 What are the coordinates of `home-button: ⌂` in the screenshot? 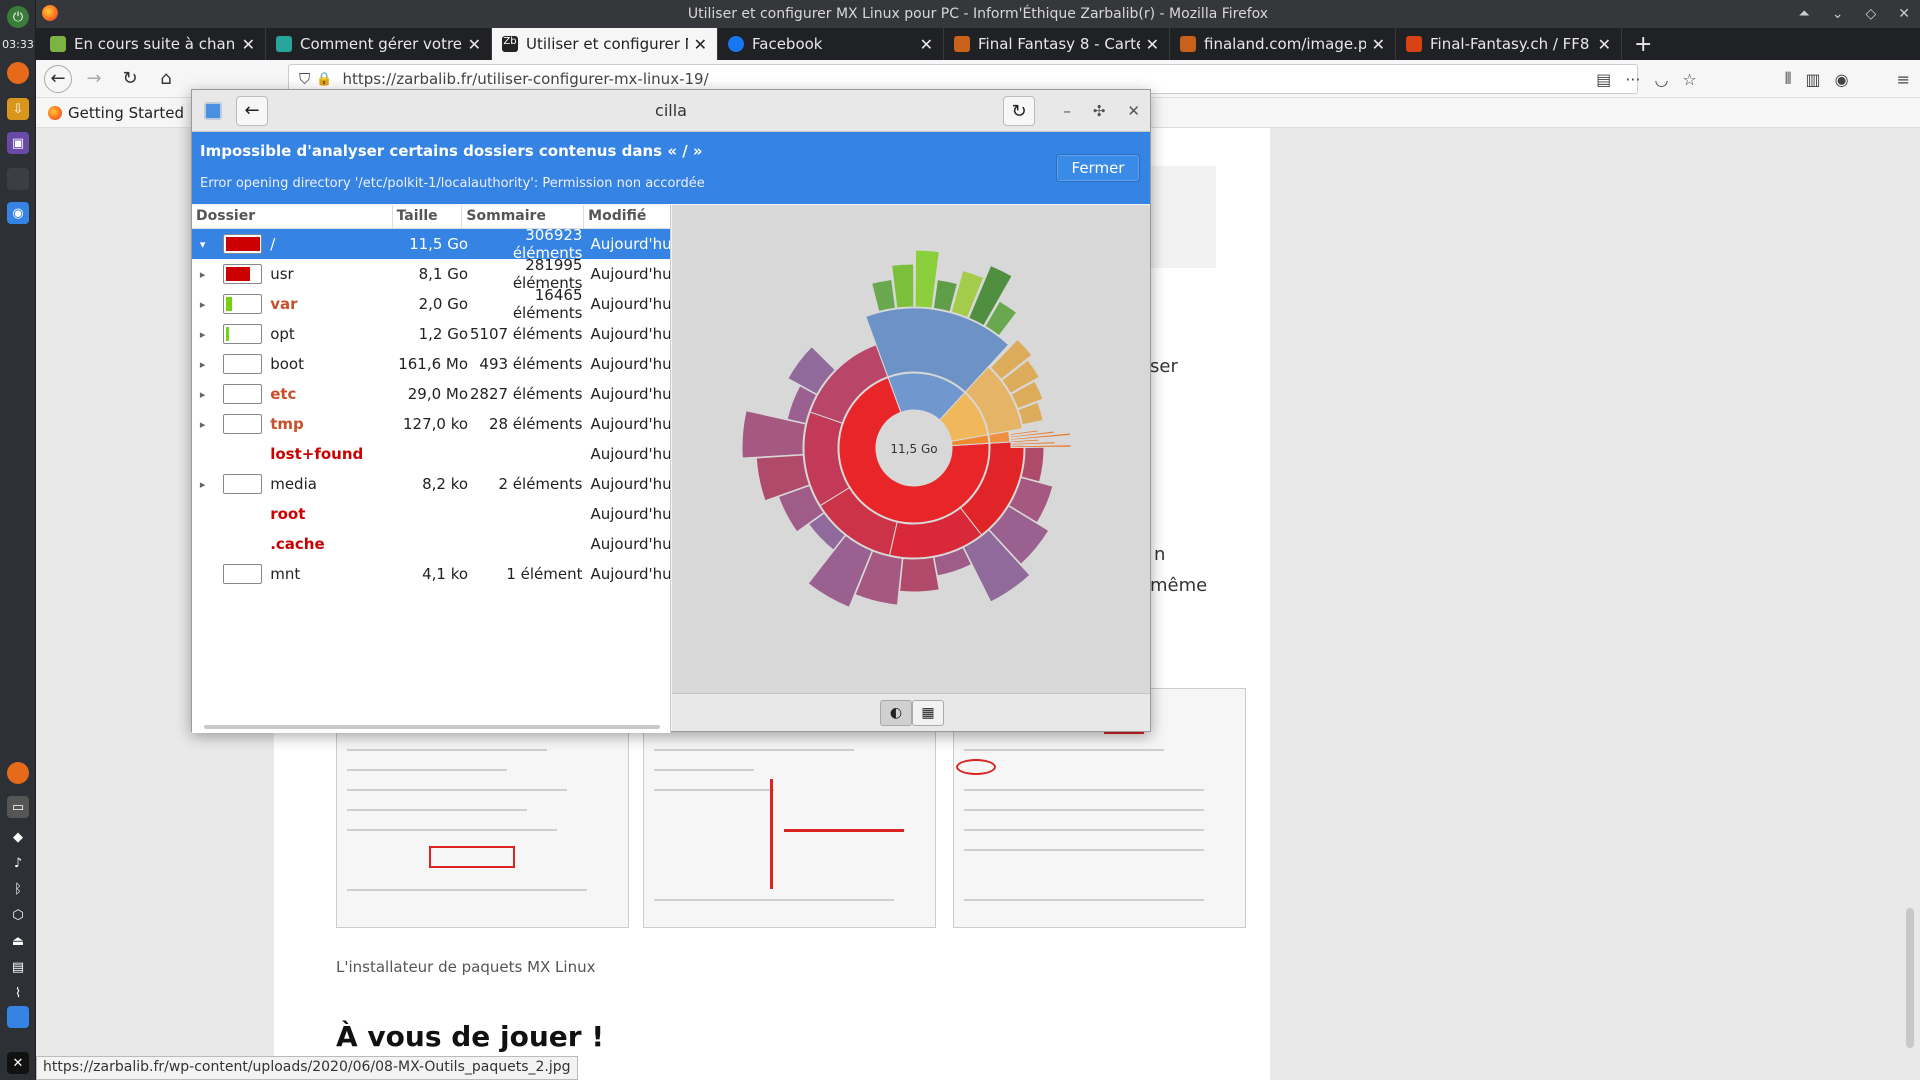 It's located at (166, 79).